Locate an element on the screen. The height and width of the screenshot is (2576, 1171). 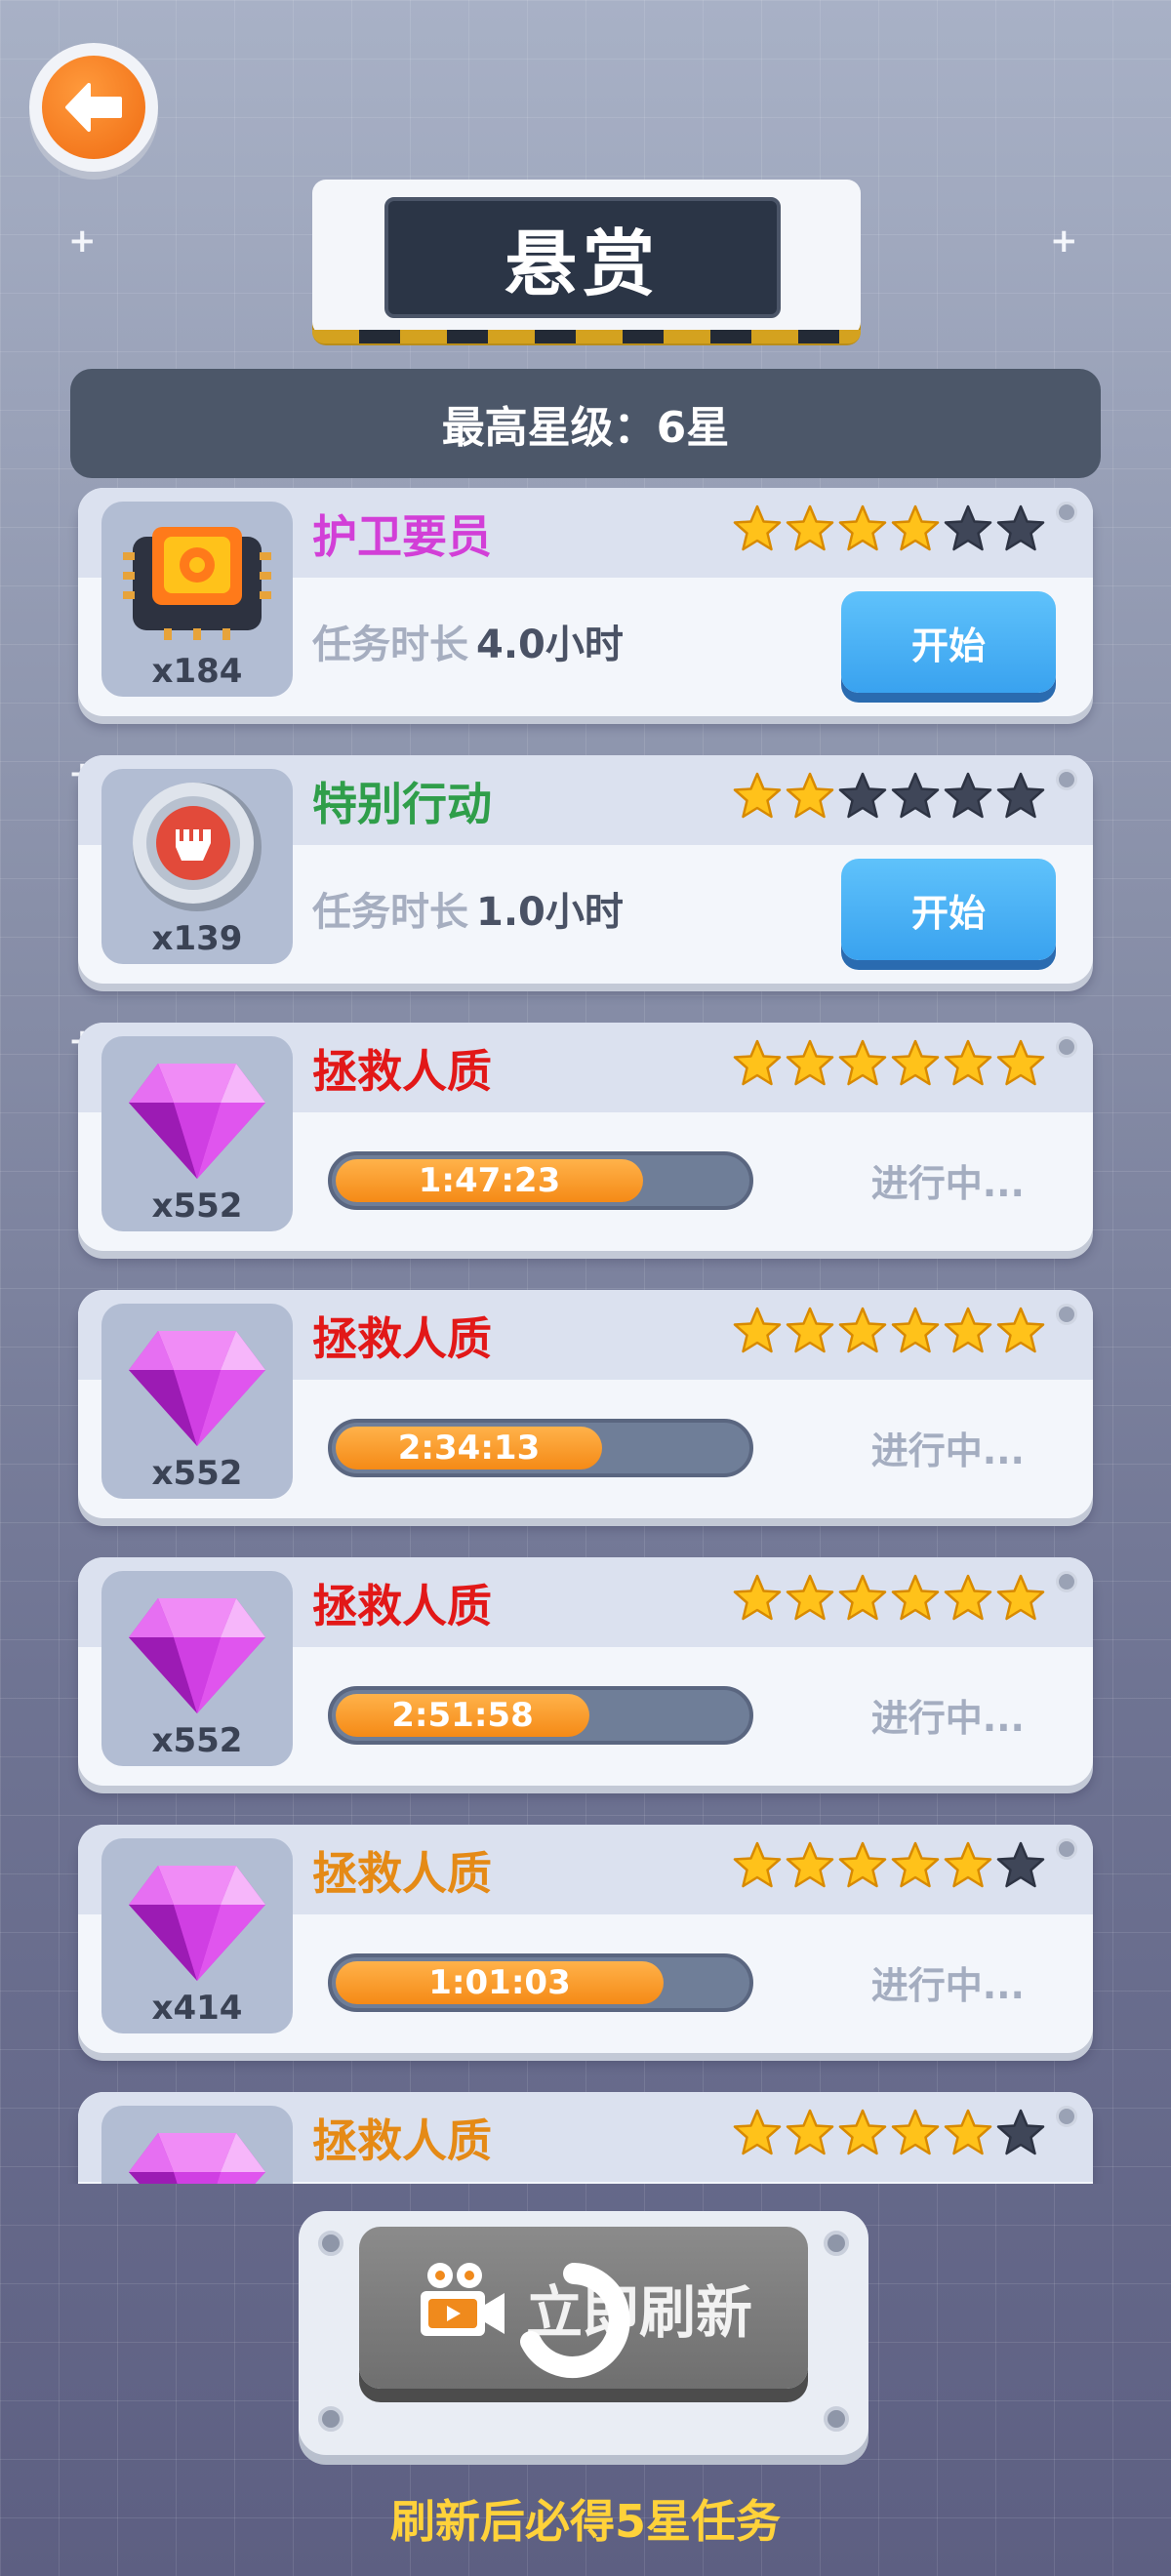
reward-slot: x184 is located at coordinates (197, 599).